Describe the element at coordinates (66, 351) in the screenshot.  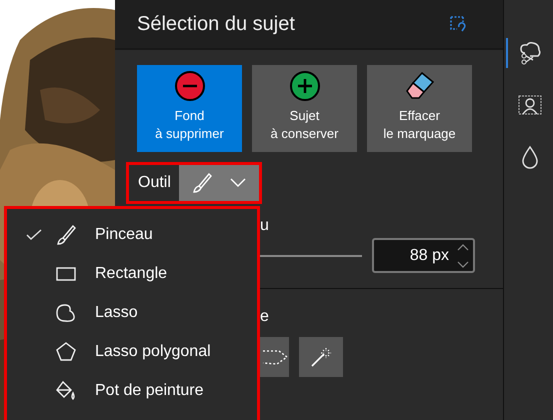
I see `polygon-icon` at that location.